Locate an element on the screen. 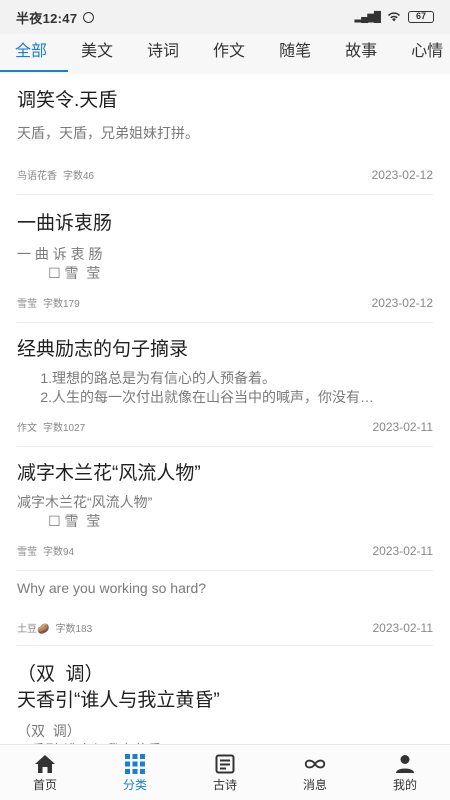  status-indicators: ▂▄▆█ 67 is located at coordinates (394, 17).